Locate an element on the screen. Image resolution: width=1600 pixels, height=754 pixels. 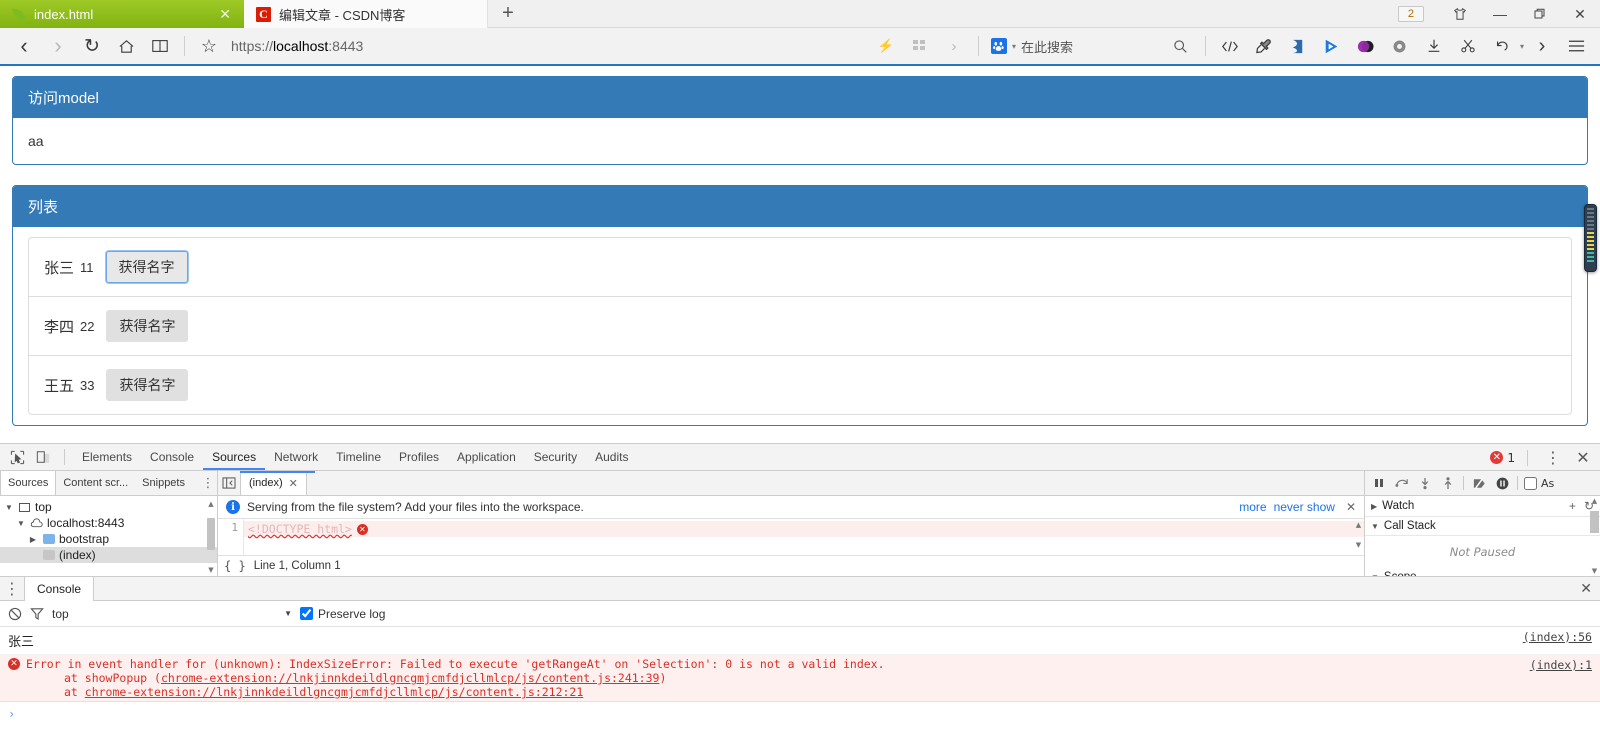
console-message-source: (index):56 is located at coordinates (1557, 637).